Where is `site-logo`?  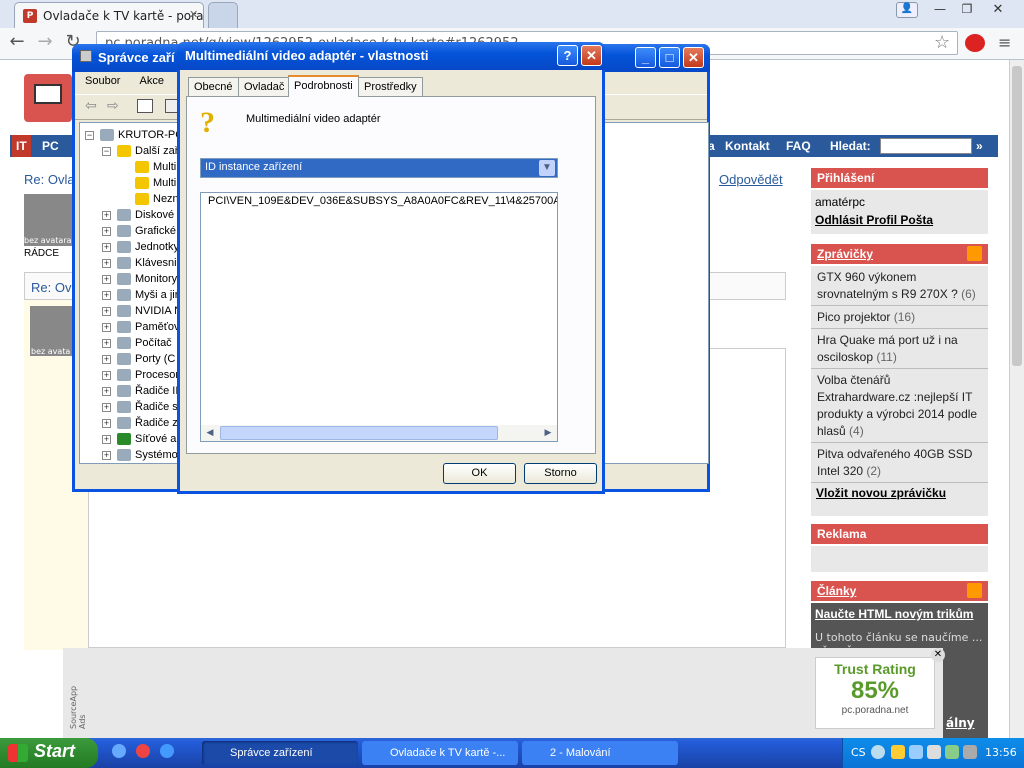
site-logo is located at coordinates (48, 98).